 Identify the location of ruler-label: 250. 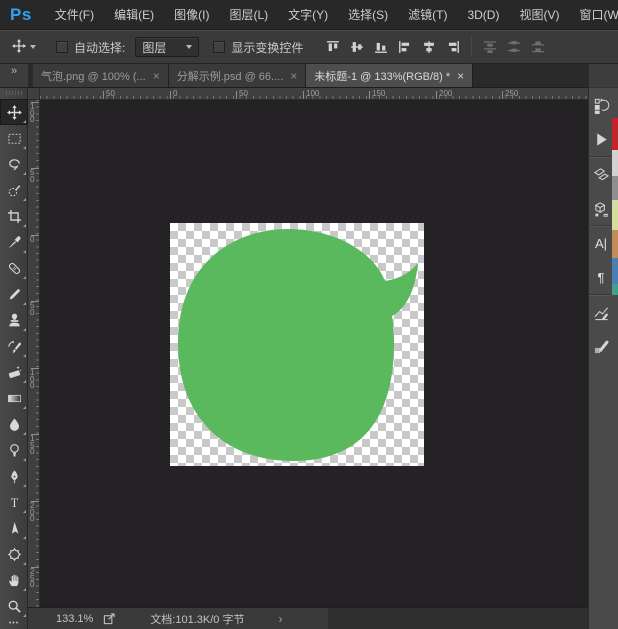
(512, 93).